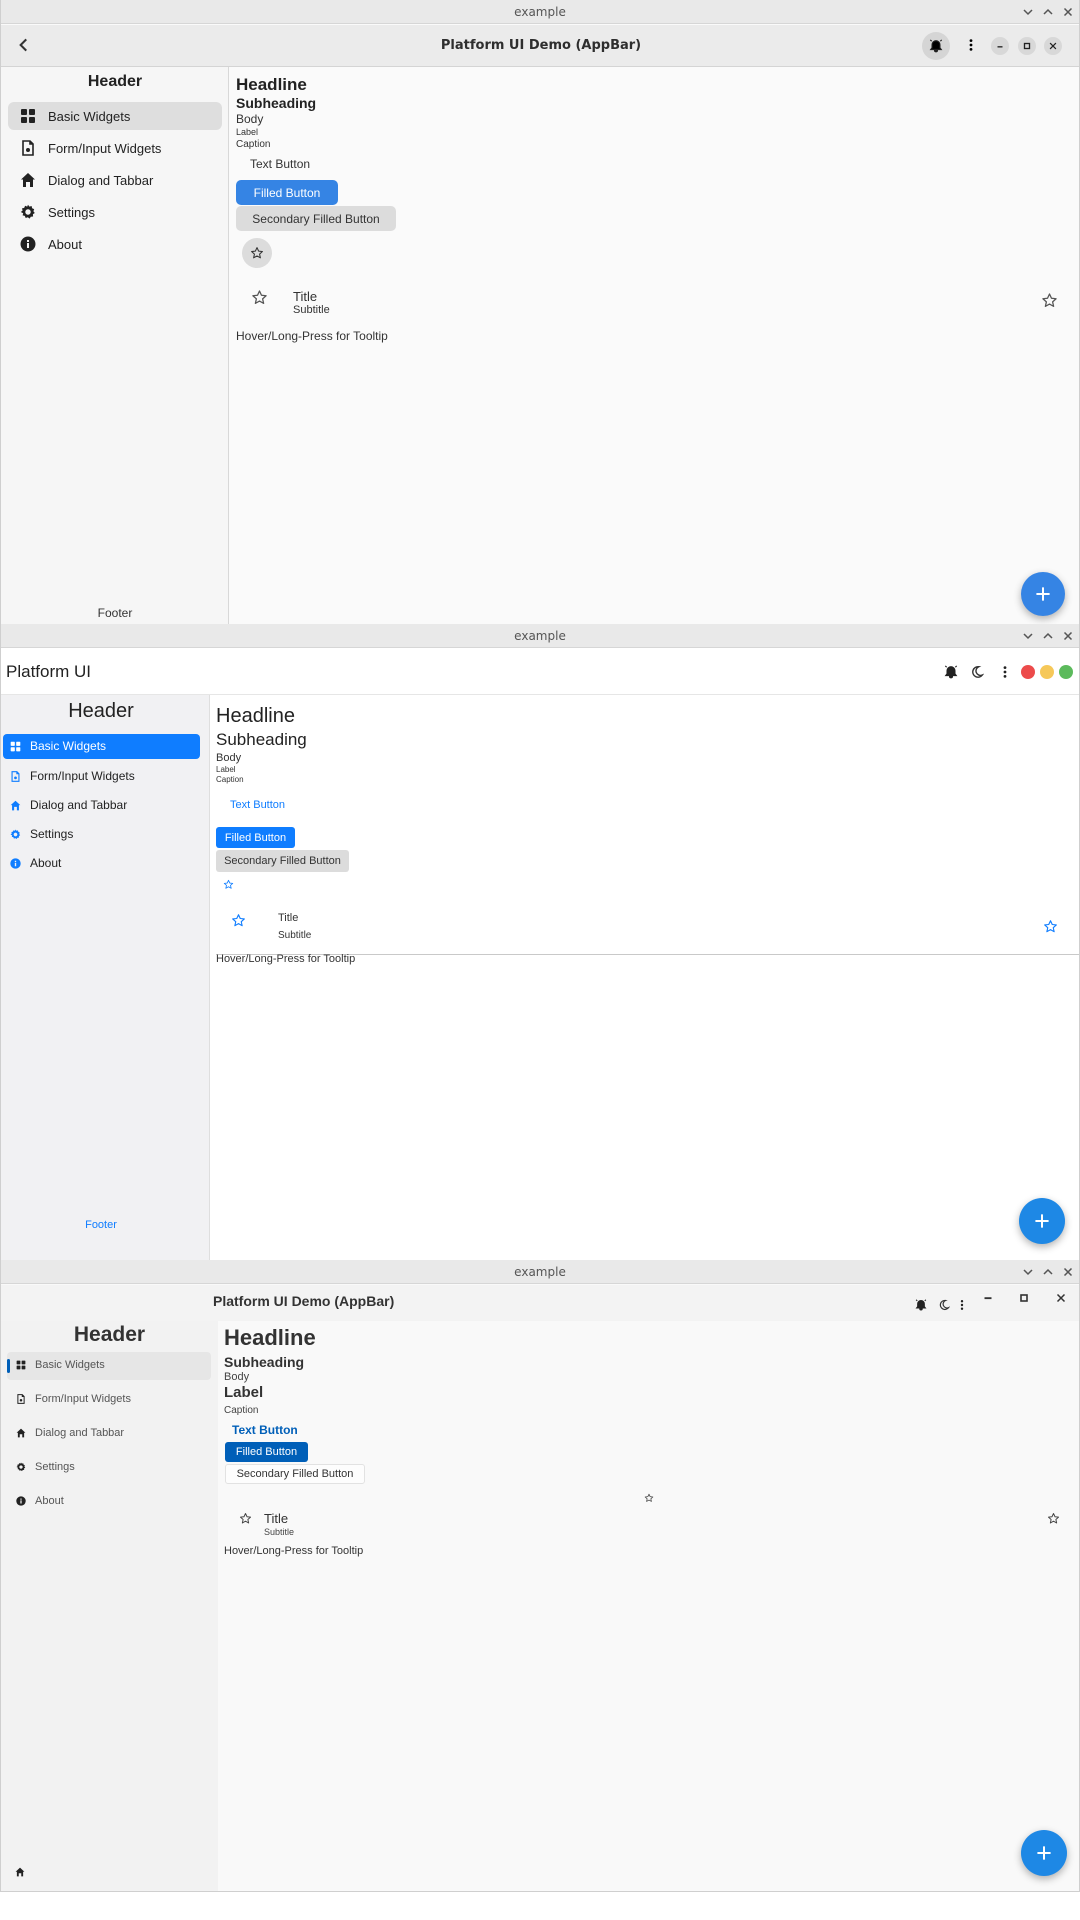 The height and width of the screenshot is (1920, 1080). What do you see at coordinates (1066, 672) in the screenshot?
I see `maximize-traffic-light` at bounding box center [1066, 672].